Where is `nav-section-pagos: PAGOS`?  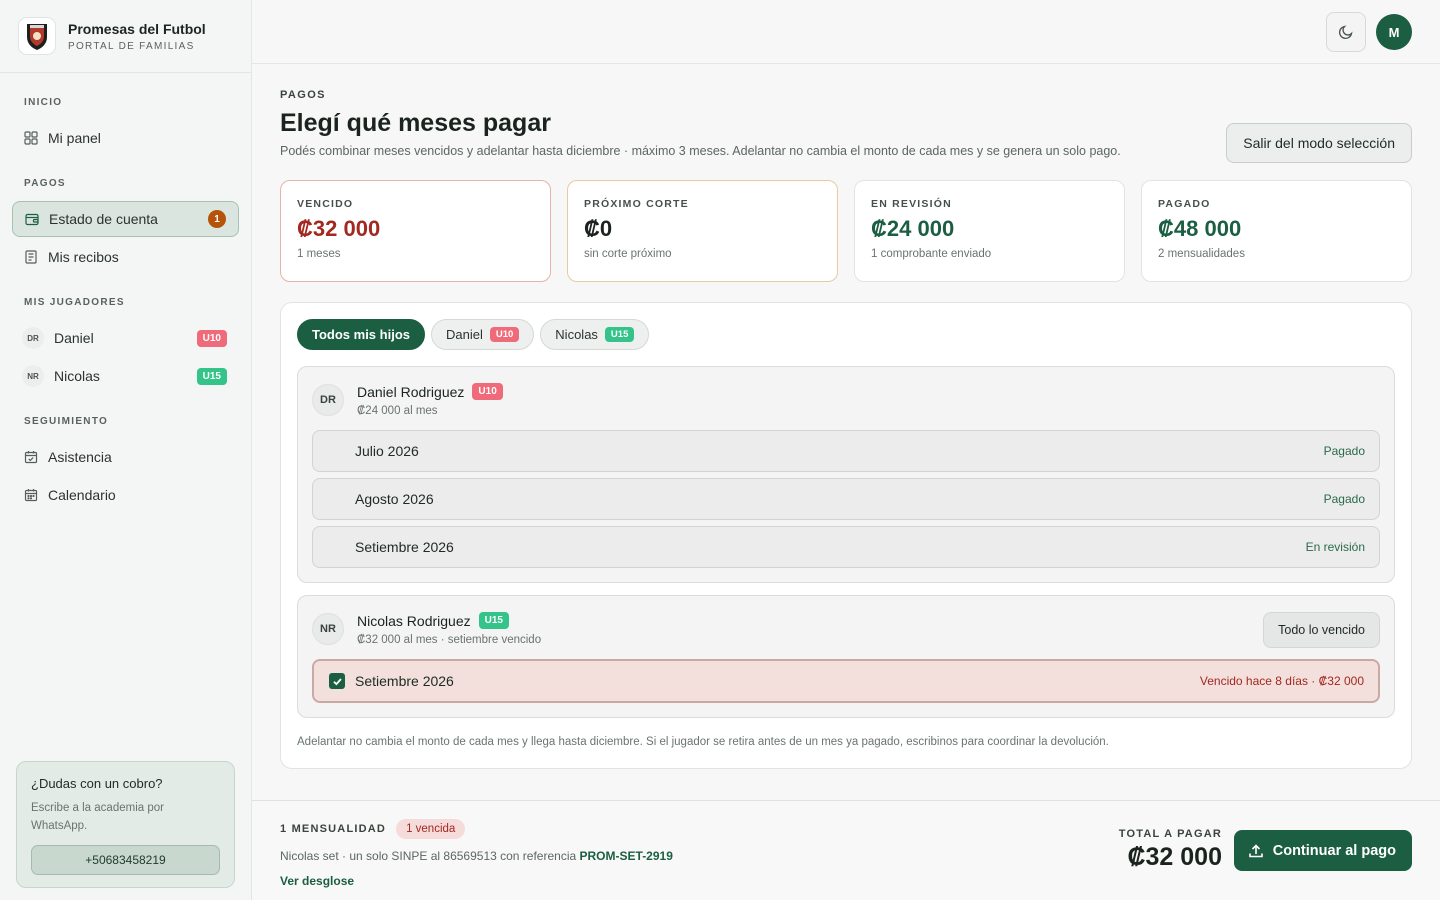
nav-section-pagos: PAGOS is located at coordinates (45, 183).